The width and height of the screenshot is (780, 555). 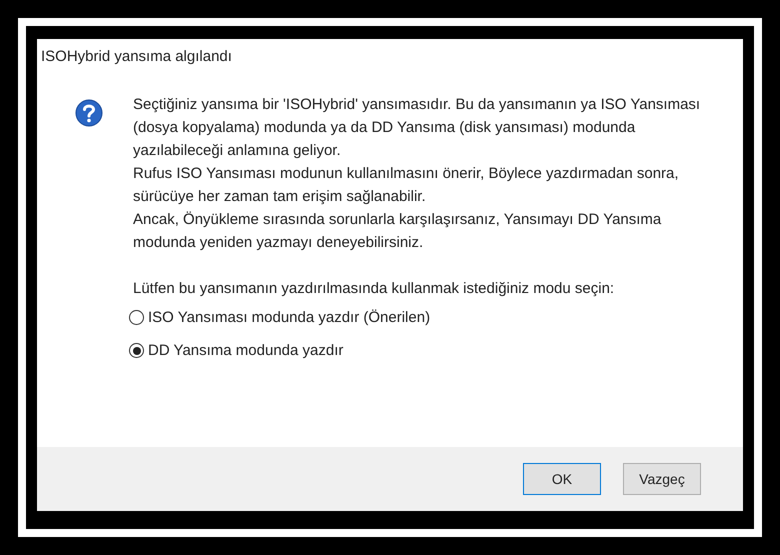 I want to click on message-text: Ancak, Önyükleme sırasında sorunlarla karşılaşırsanız, Yansımayı DD Yansıma modunda yeniden yazmayı deneyebilirsiniz., so click(x=397, y=231).